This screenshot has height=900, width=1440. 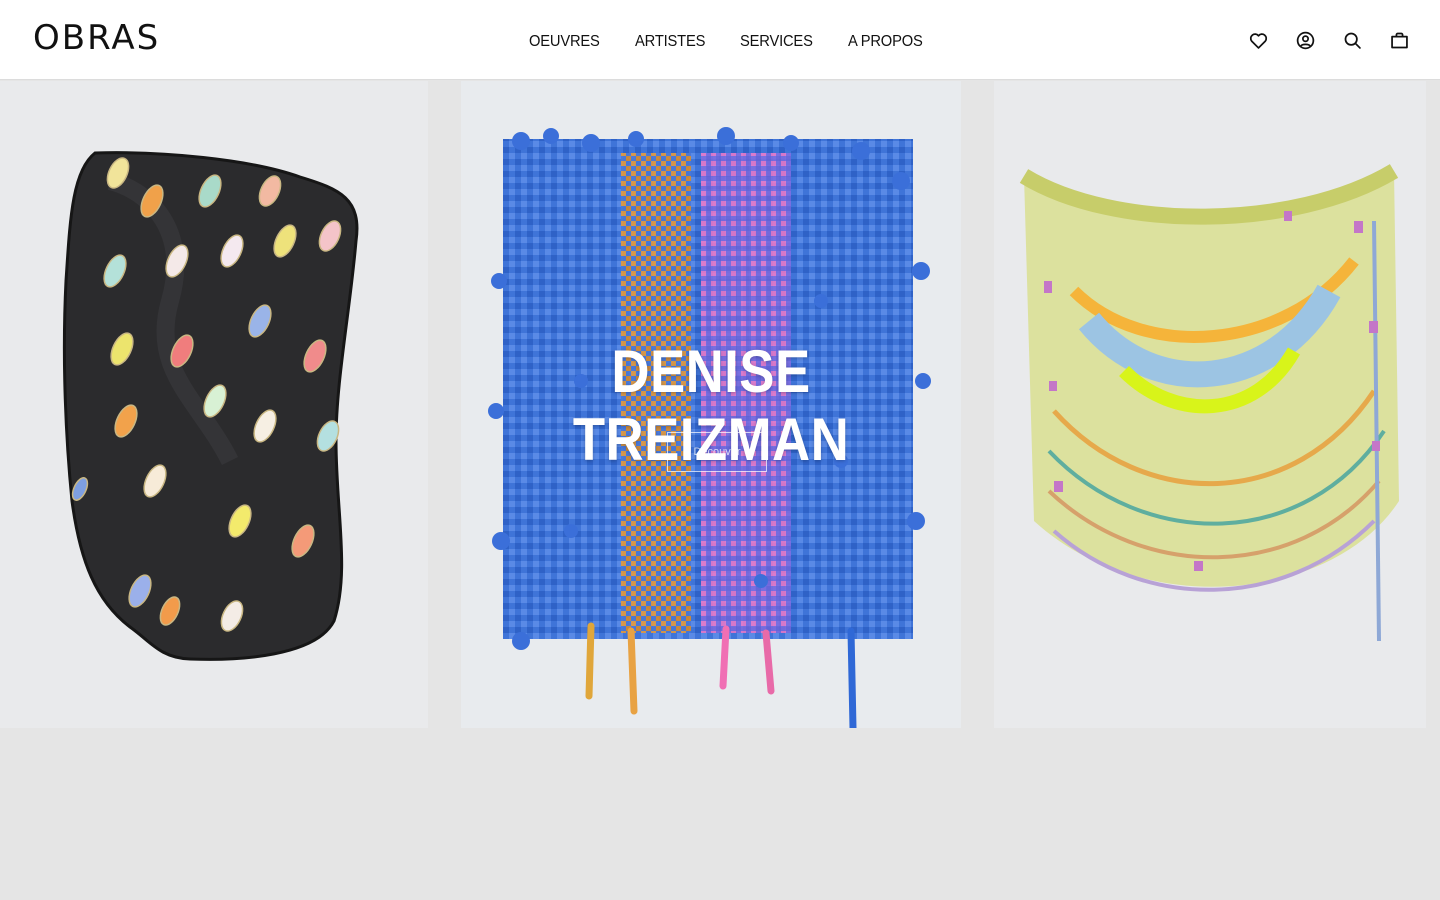 I want to click on nav-item-a-propos: A PROPOS, so click(x=885, y=42).